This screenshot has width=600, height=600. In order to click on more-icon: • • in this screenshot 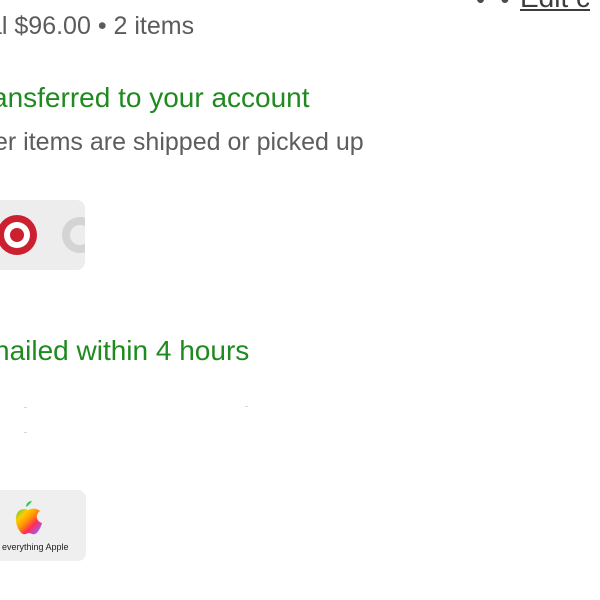, I will do `click(494, 7)`.